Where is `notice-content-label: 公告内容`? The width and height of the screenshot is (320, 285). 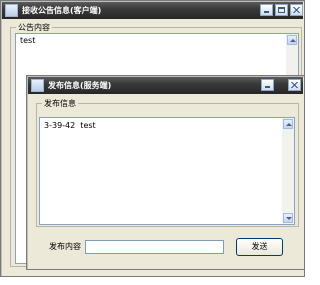
notice-content-label: 公告内容 is located at coordinates (34, 27).